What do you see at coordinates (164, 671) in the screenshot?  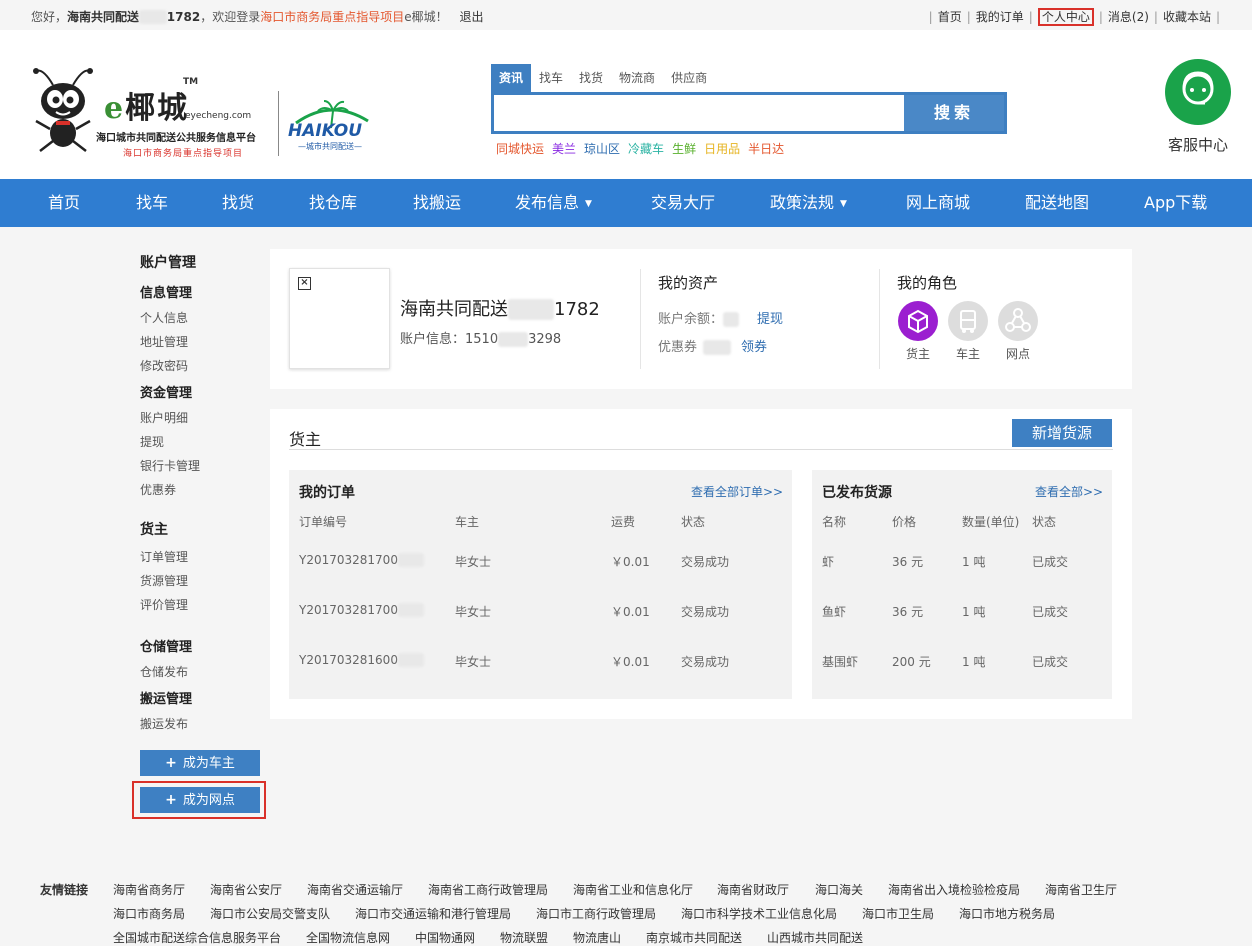 I see `sidebar-item-storage-publish: 仓储发布` at bounding box center [164, 671].